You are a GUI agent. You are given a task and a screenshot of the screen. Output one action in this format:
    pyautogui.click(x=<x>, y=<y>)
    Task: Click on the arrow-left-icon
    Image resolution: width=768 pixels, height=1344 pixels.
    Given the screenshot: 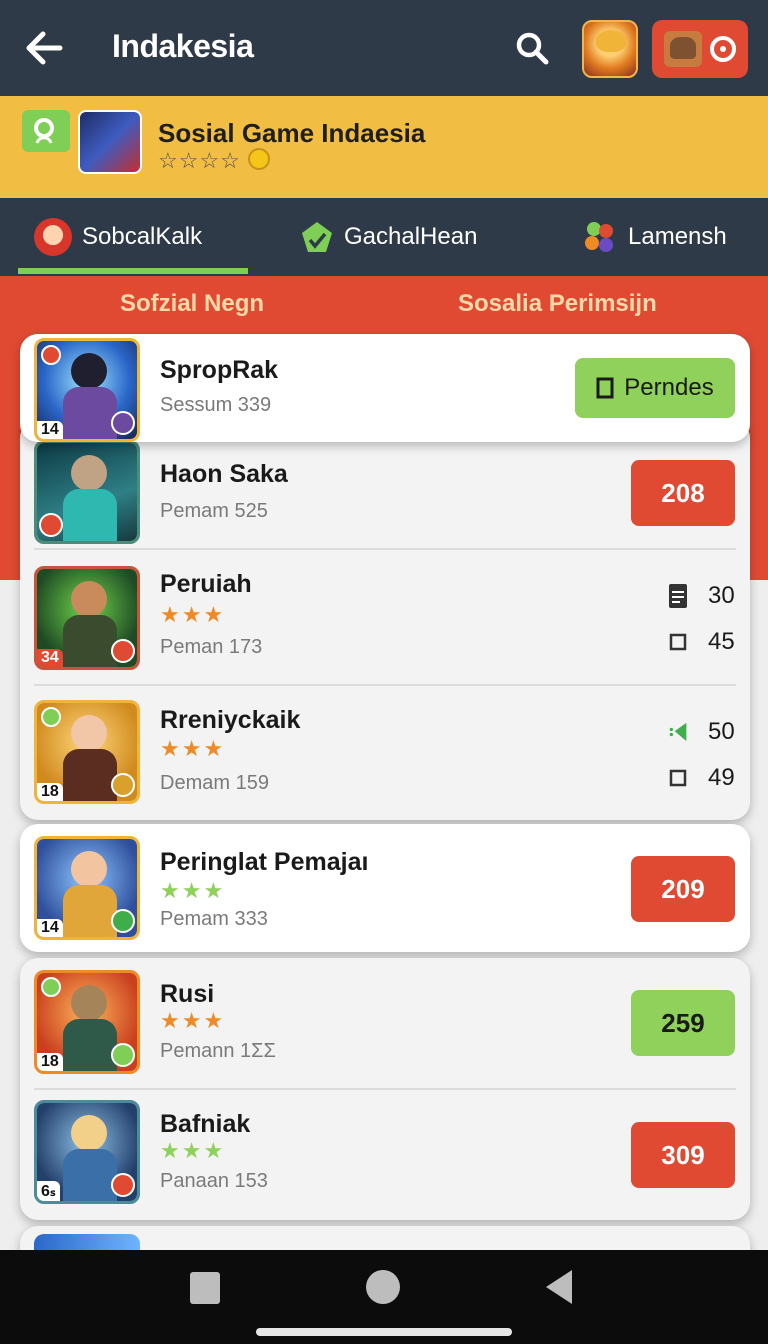 What is the action you would take?
    pyautogui.click(x=44, y=48)
    